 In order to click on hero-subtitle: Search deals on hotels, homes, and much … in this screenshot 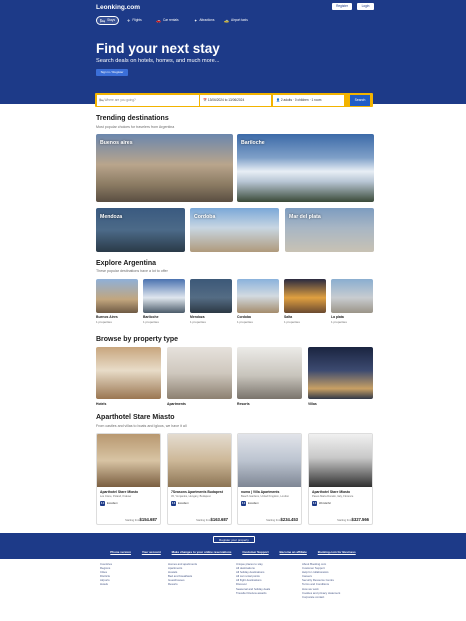, I will do `click(158, 61)`.